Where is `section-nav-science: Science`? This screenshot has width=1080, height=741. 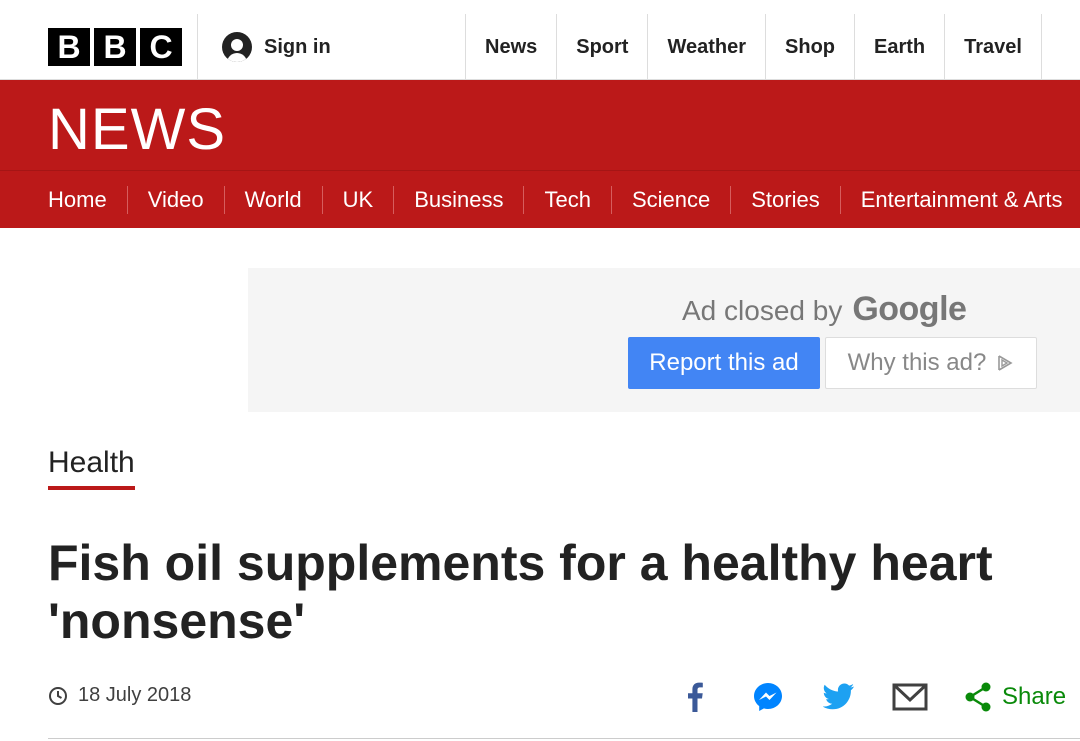
section-nav-science: Science is located at coordinates (671, 200).